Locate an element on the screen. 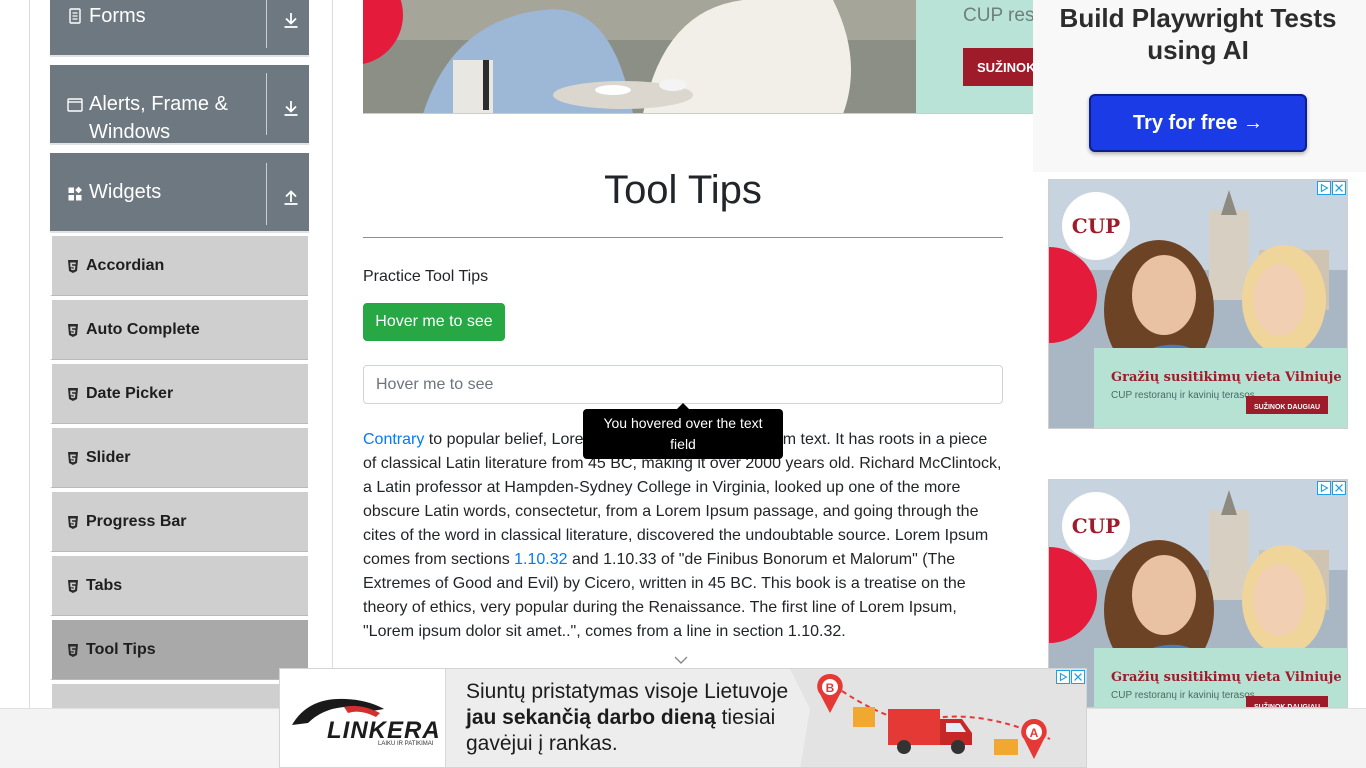 The width and height of the screenshot is (1366, 768). sidebar-item-date-picker: Date Picker is located at coordinates (179, 393).